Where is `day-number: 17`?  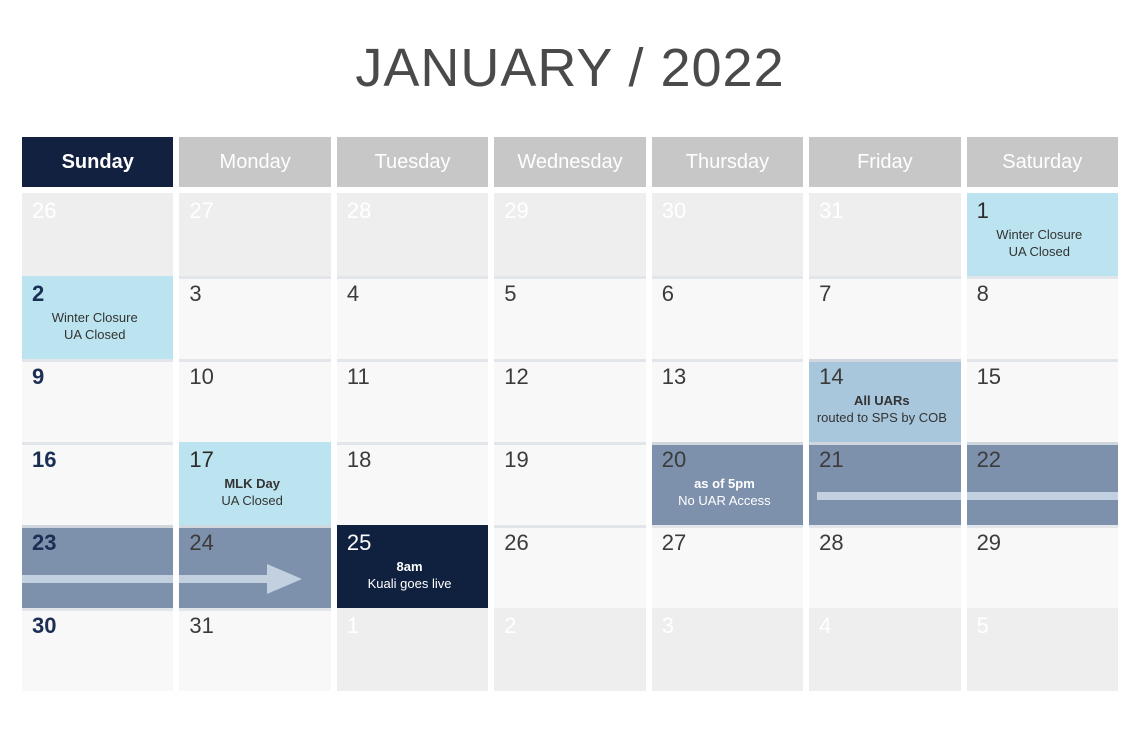
day-number: 17 is located at coordinates (201, 459).